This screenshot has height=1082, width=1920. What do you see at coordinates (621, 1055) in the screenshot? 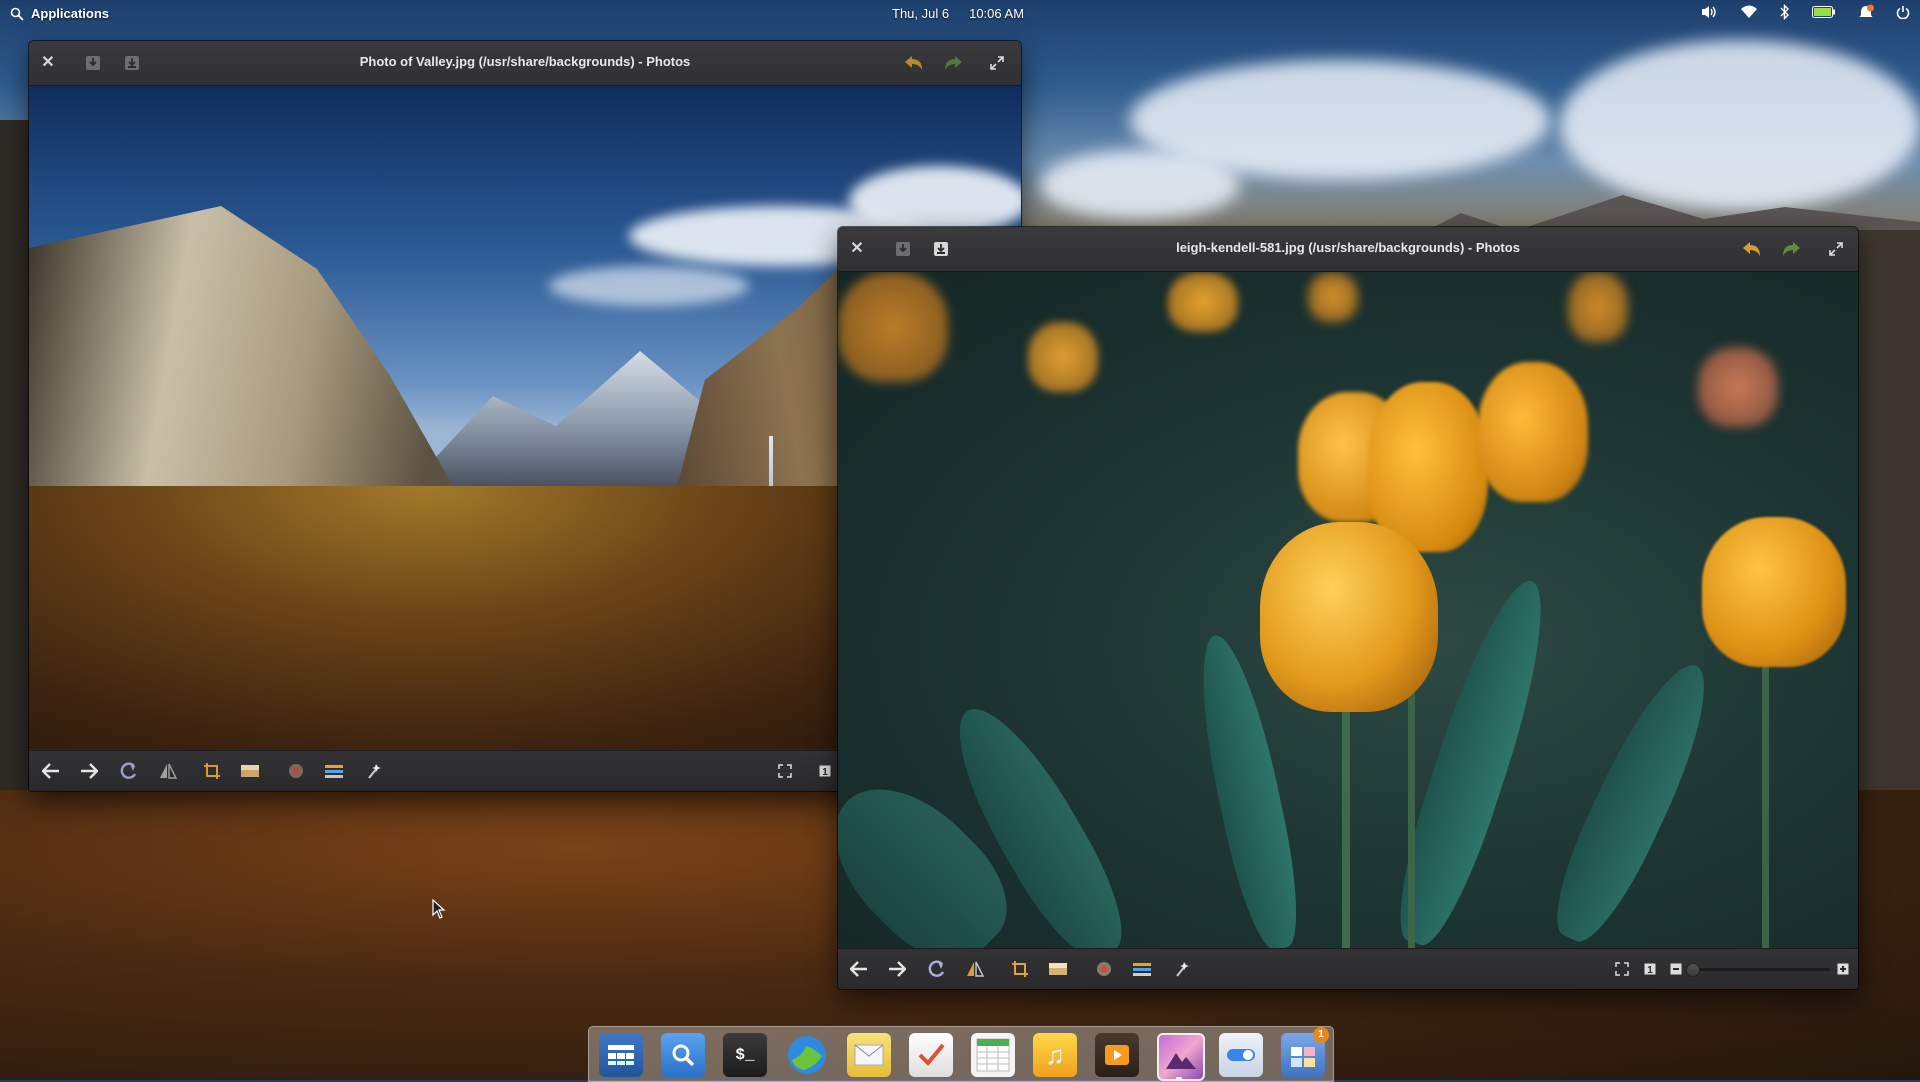
I see `multitasking-view-icon` at bounding box center [621, 1055].